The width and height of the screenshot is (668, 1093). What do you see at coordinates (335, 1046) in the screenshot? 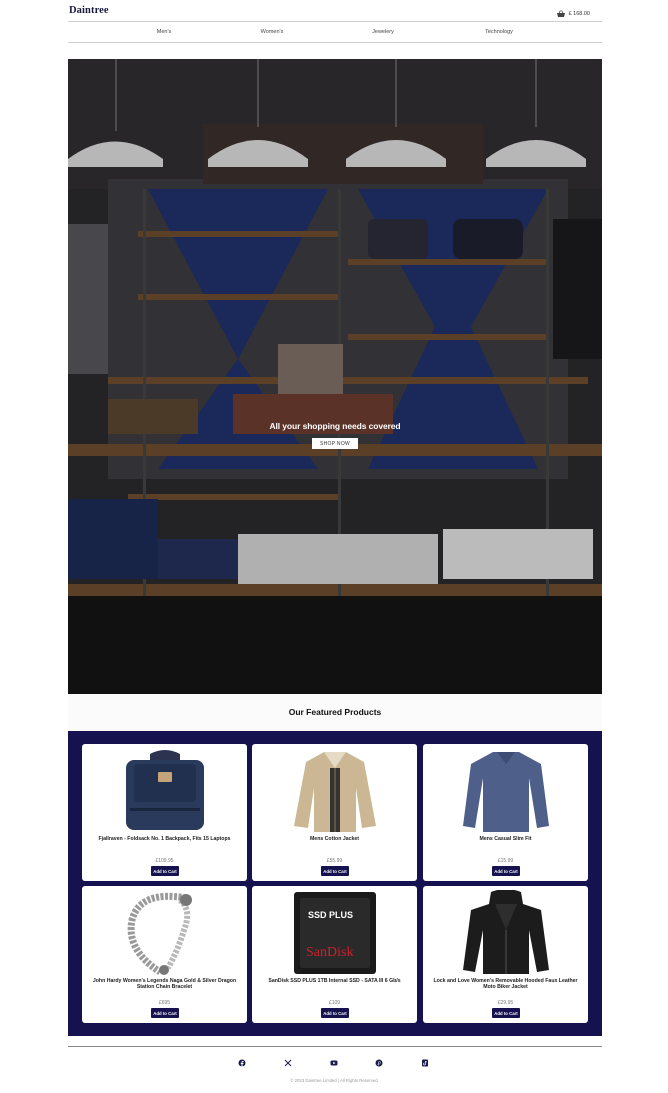
I see `footer-divider` at bounding box center [335, 1046].